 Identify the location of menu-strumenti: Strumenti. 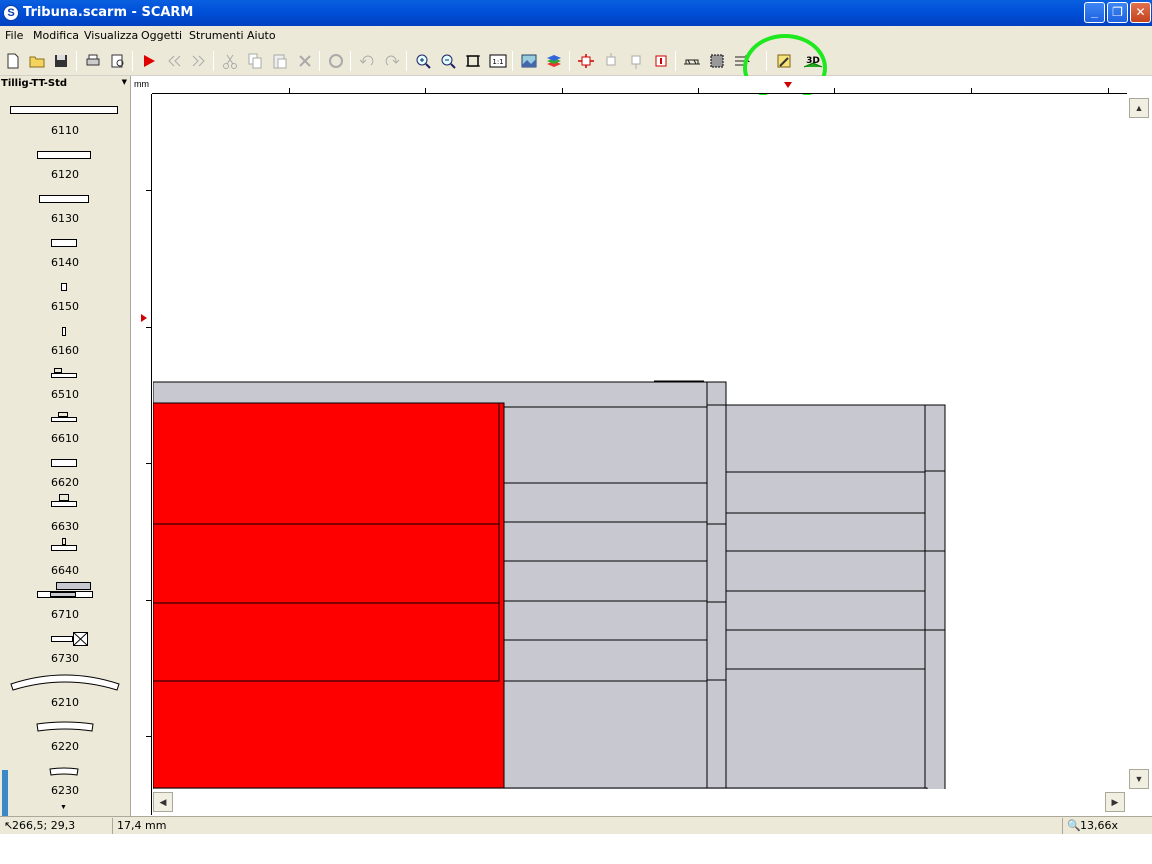
(216, 35).